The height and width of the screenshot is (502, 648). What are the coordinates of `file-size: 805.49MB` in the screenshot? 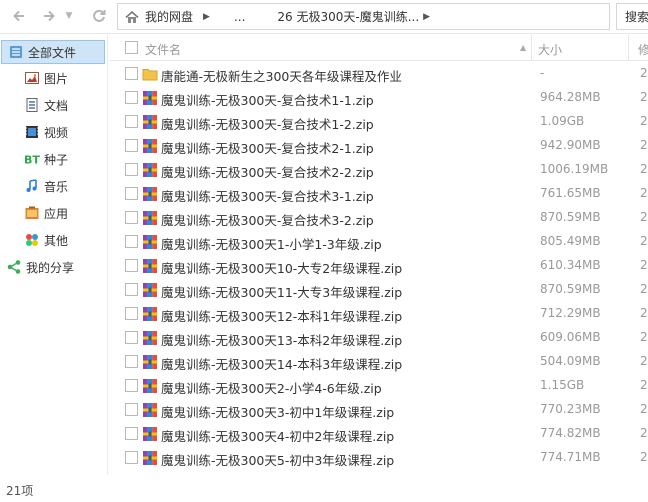 It's located at (570, 241).